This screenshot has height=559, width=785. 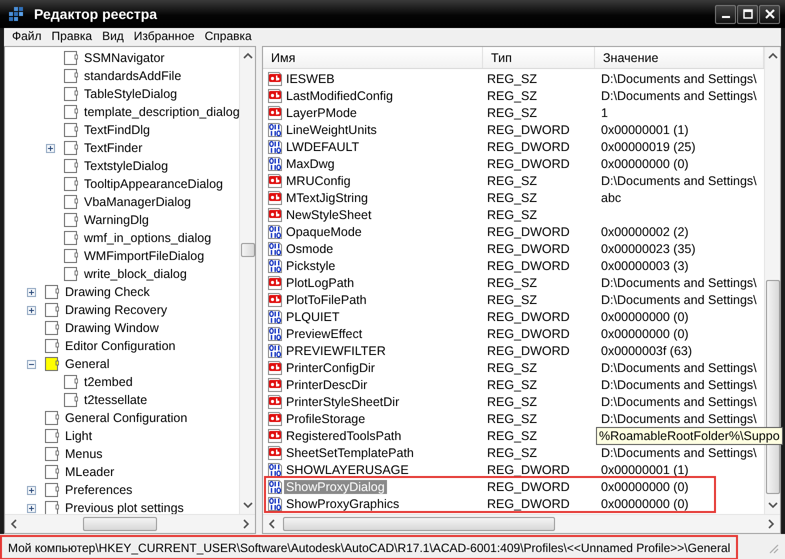 What do you see at coordinates (310, 163) in the screenshot?
I see `value-name: MaxDwg` at bounding box center [310, 163].